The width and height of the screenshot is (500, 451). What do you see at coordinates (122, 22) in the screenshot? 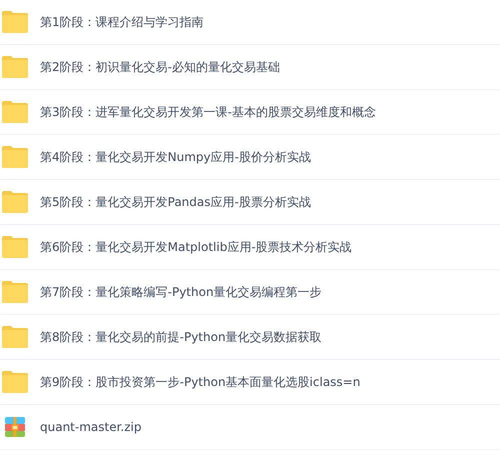
I see `file-name: 第1阶段：课程介绍与学习指南` at bounding box center [122, 22].